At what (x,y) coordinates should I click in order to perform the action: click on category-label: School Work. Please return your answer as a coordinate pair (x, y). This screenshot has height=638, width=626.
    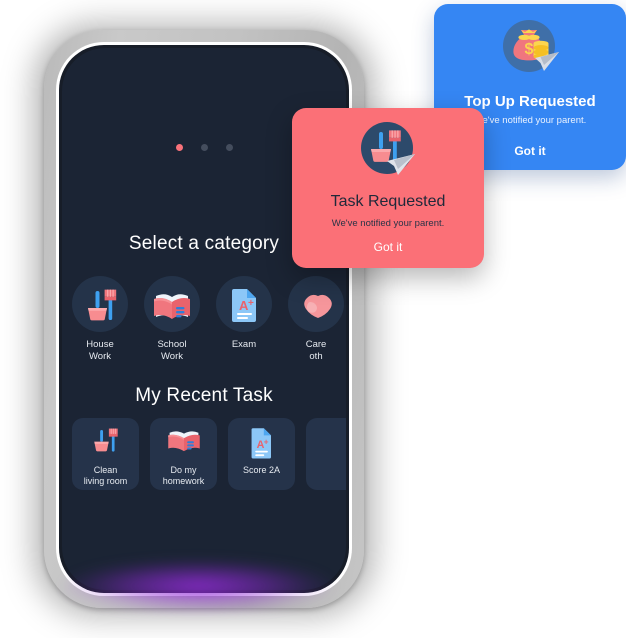
    Looking at the image, I should click on (172, 350).